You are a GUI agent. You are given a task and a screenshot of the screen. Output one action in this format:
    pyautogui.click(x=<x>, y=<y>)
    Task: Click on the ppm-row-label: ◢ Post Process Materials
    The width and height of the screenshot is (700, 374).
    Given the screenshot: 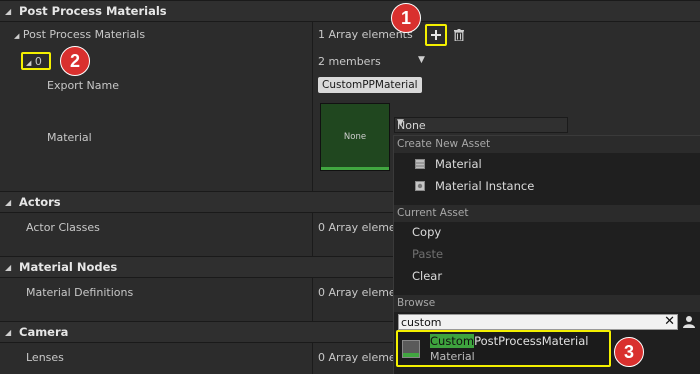 What is the action you would take?
    pyautogui.click(x=79, y=34)
    